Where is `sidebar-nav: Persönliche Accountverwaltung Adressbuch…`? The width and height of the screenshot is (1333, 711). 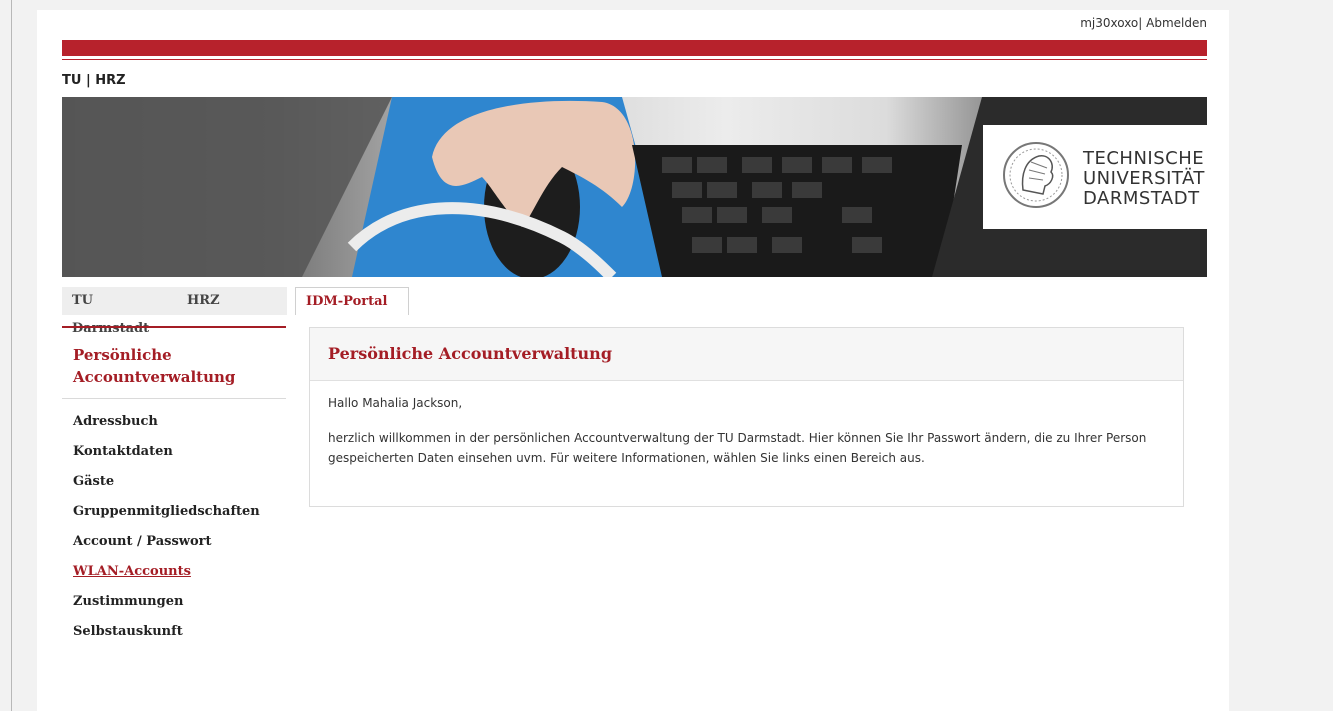
sidebar-nav: Persönliche Accountverwaltung Adressbuch… is located at coordinates (174, 486).